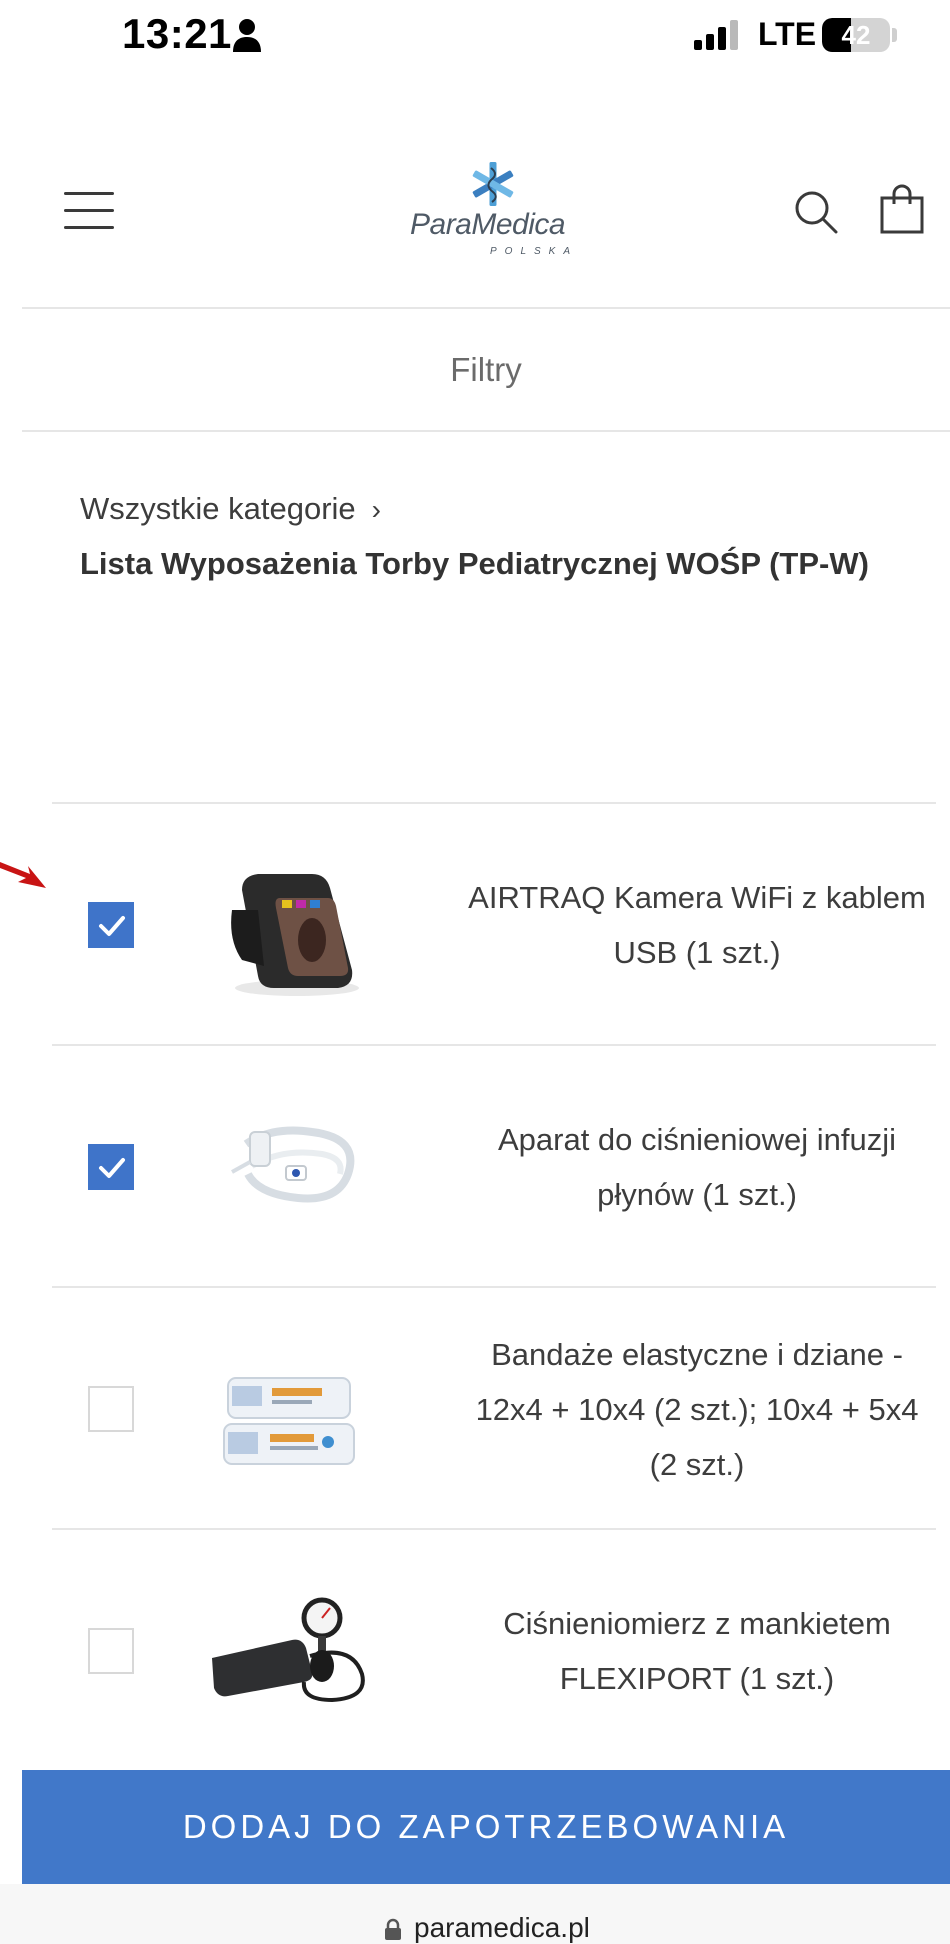 The height and width of the screenshot is (1944, 950). I want to click on site-header: ParaMedica POLSKA, so click(475, 210).